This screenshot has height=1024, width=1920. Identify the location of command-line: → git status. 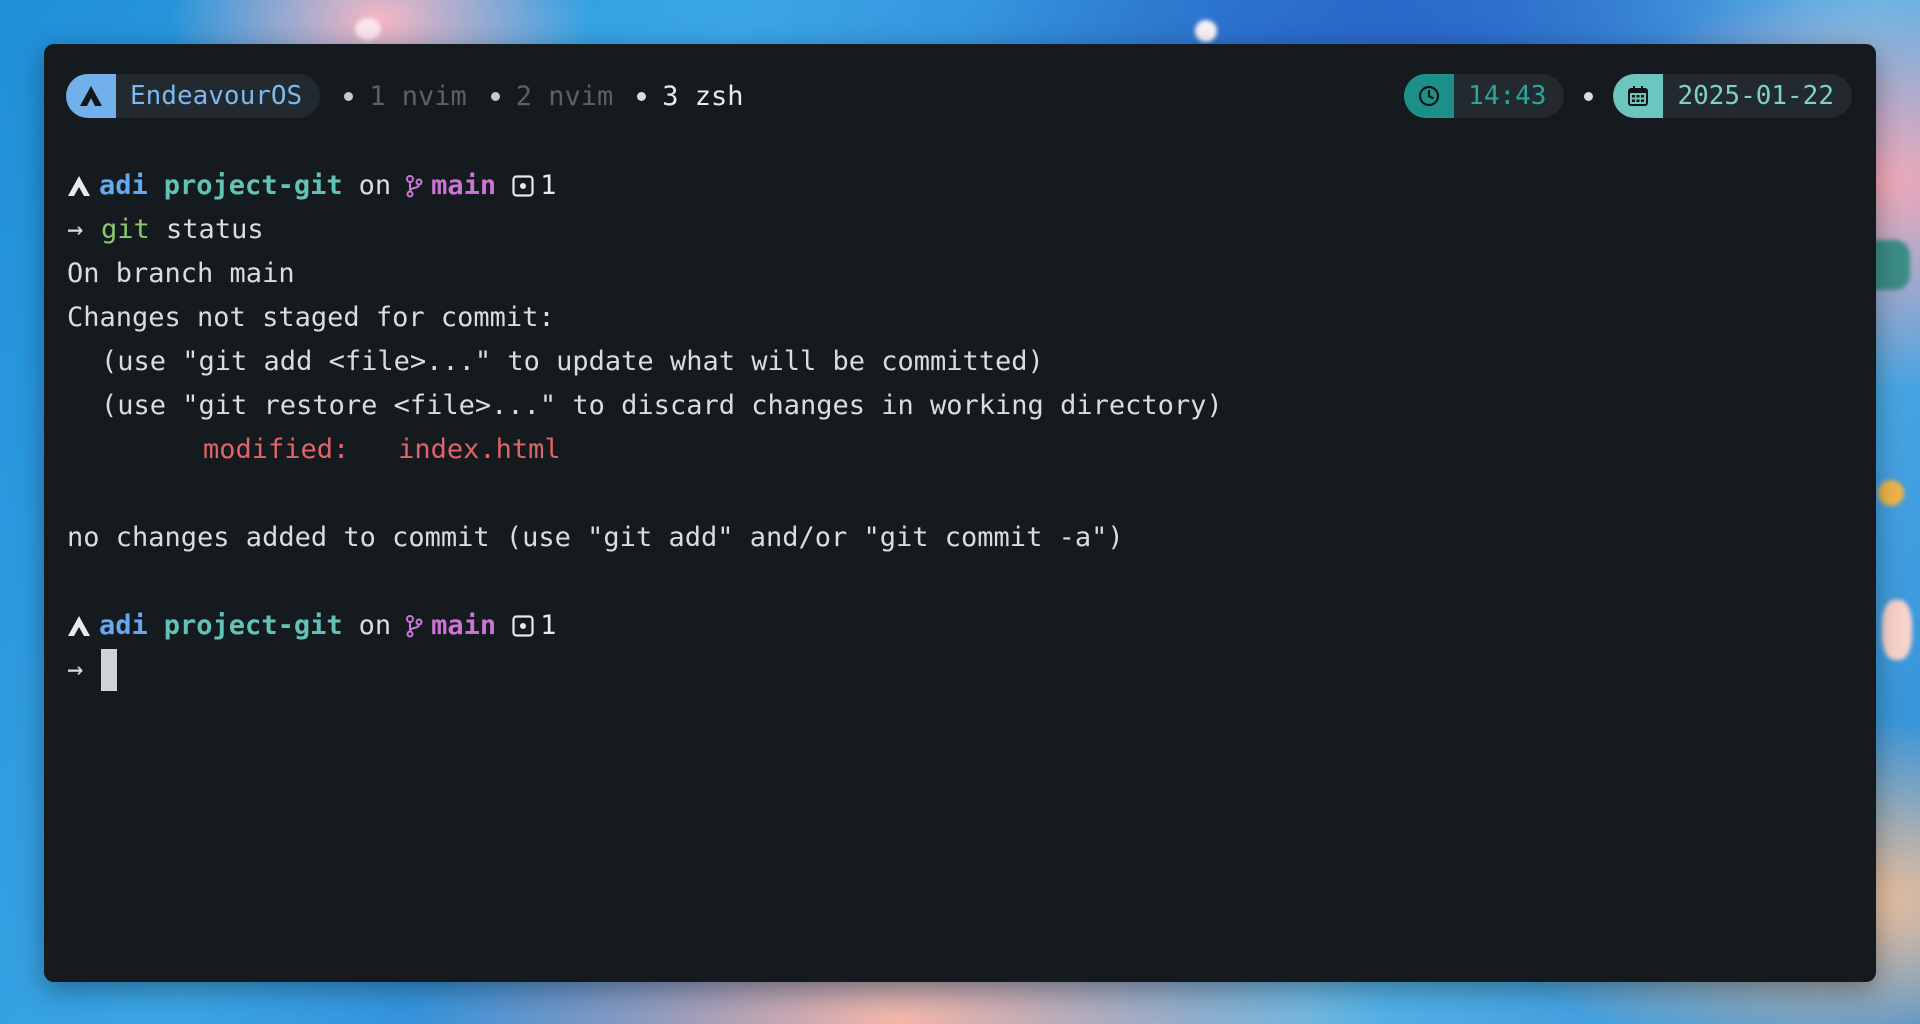
(961, 230).